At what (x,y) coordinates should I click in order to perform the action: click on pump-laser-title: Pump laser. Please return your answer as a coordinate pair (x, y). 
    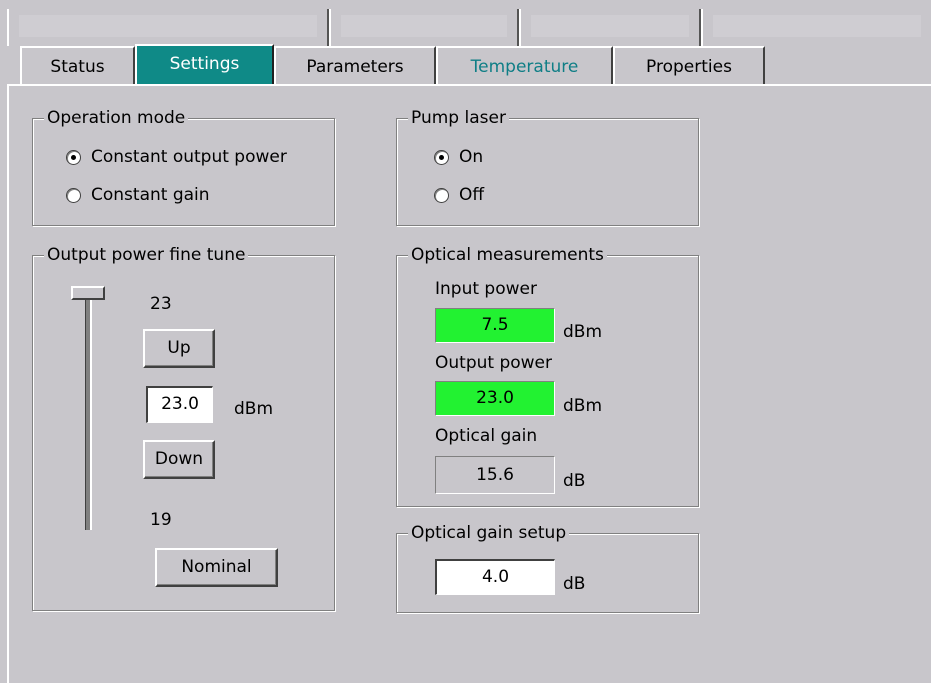
    Looking at the image, I should click on (458, 118).